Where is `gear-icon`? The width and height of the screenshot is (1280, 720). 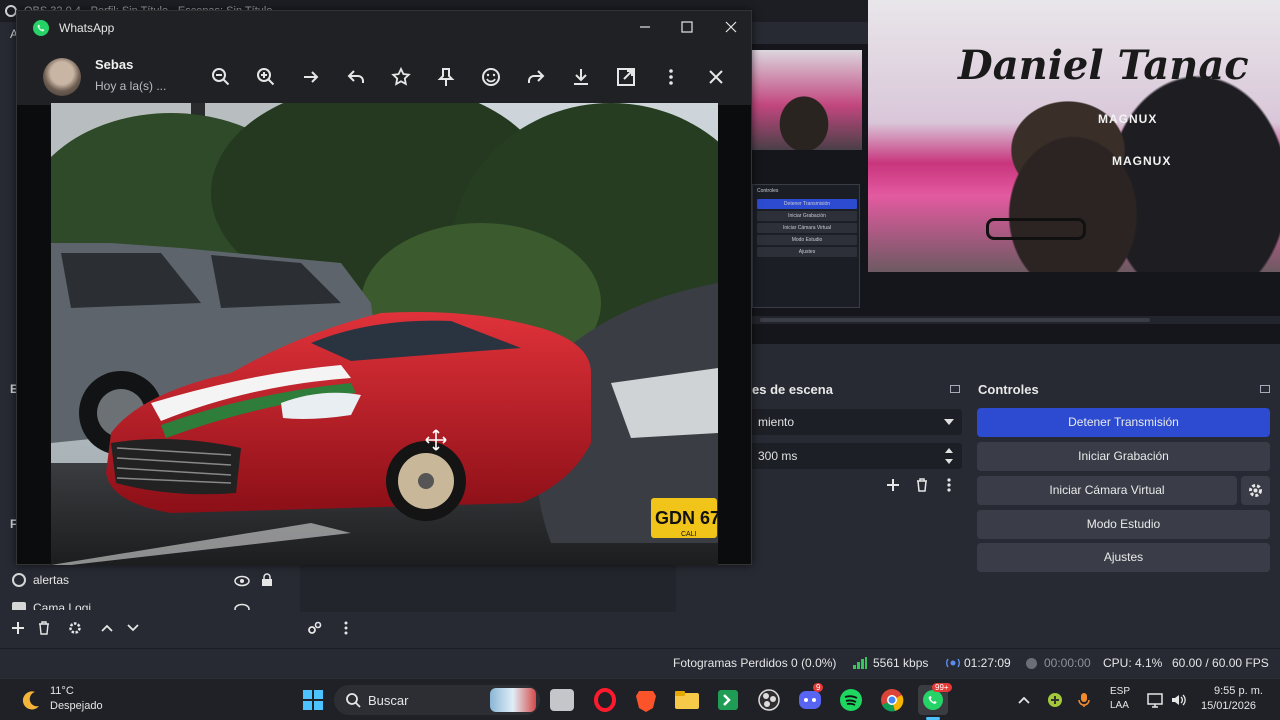
gear-icon is located at coordinates (1255, 490).